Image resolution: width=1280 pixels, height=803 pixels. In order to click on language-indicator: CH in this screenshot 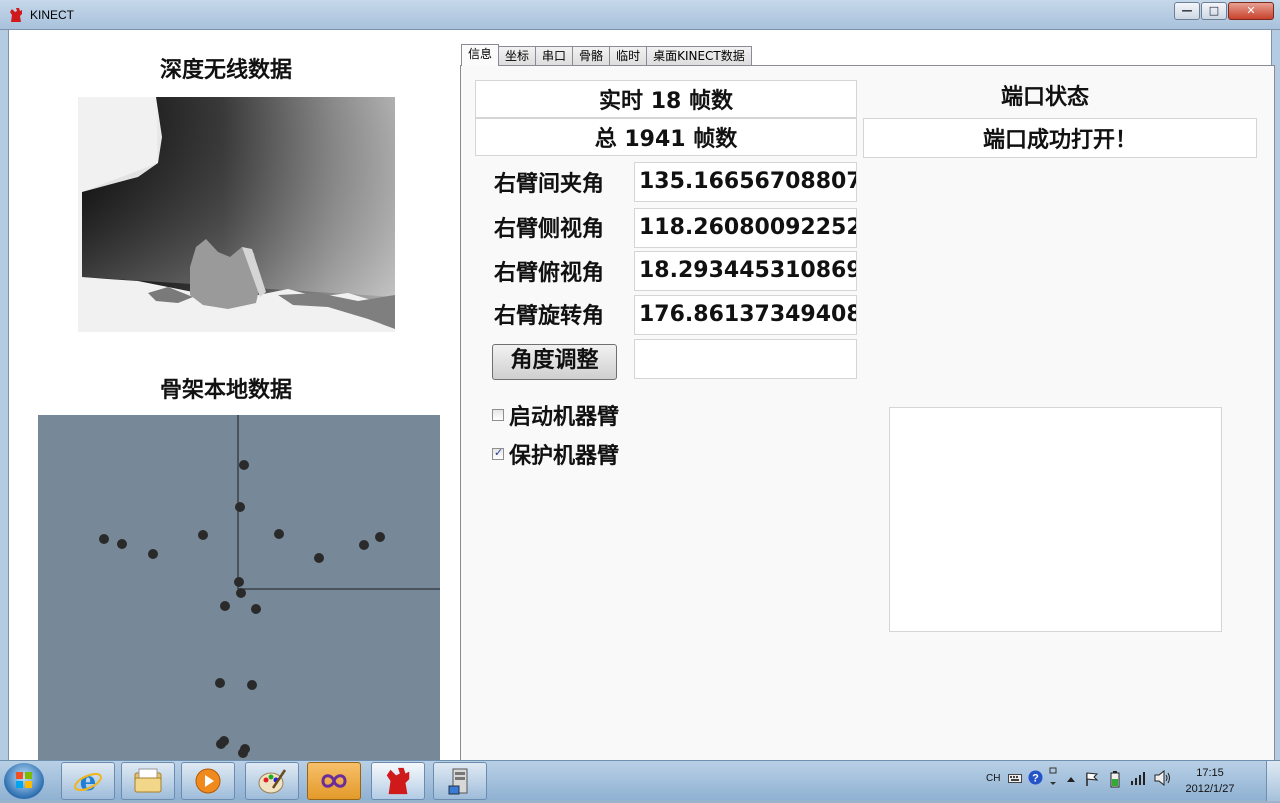, I will do `click(993, 778)`.